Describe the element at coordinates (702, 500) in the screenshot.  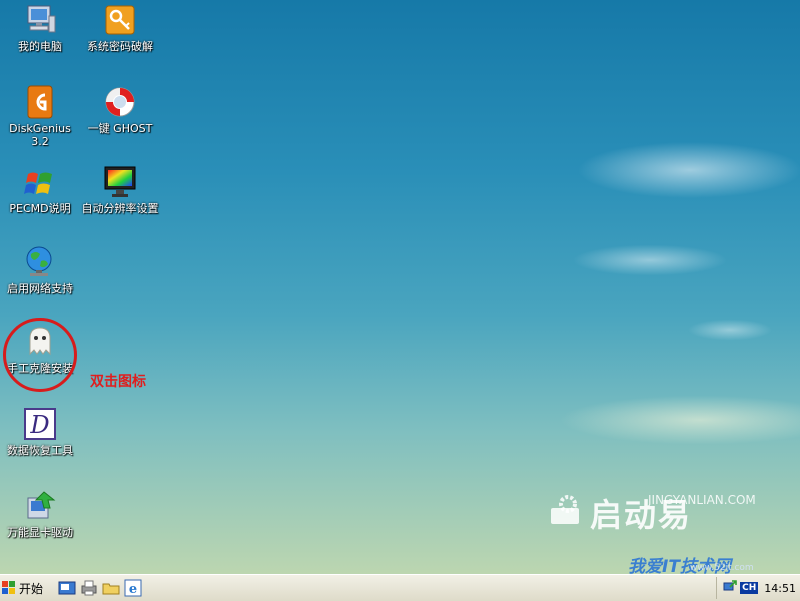
I see `watermark-url: JINGYANLIAN.COM` at that location.